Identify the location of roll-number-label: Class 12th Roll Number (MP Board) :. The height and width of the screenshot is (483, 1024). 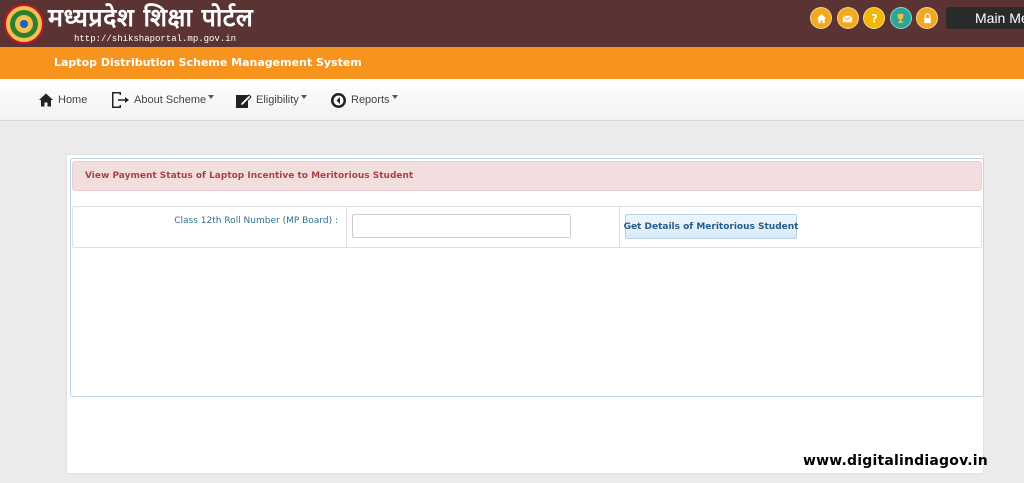
(256, 221).